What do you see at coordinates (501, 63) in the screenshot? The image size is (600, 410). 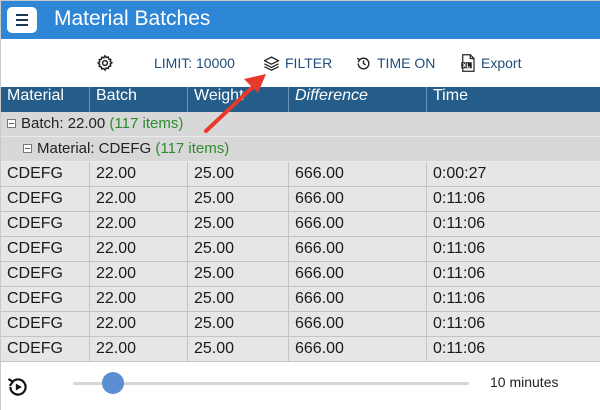 I see `export-label: Export` at bounding box center [501, 63].